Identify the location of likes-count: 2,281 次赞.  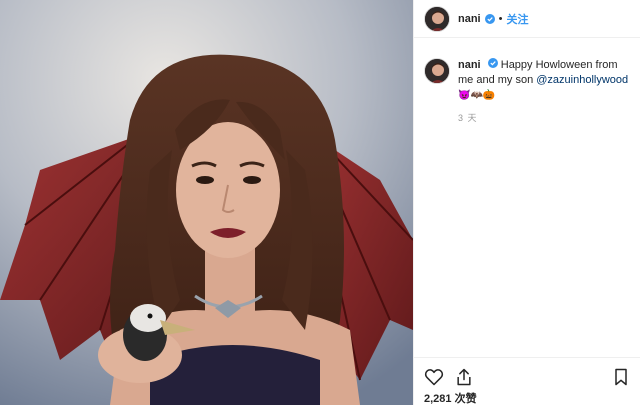
(450, 397).